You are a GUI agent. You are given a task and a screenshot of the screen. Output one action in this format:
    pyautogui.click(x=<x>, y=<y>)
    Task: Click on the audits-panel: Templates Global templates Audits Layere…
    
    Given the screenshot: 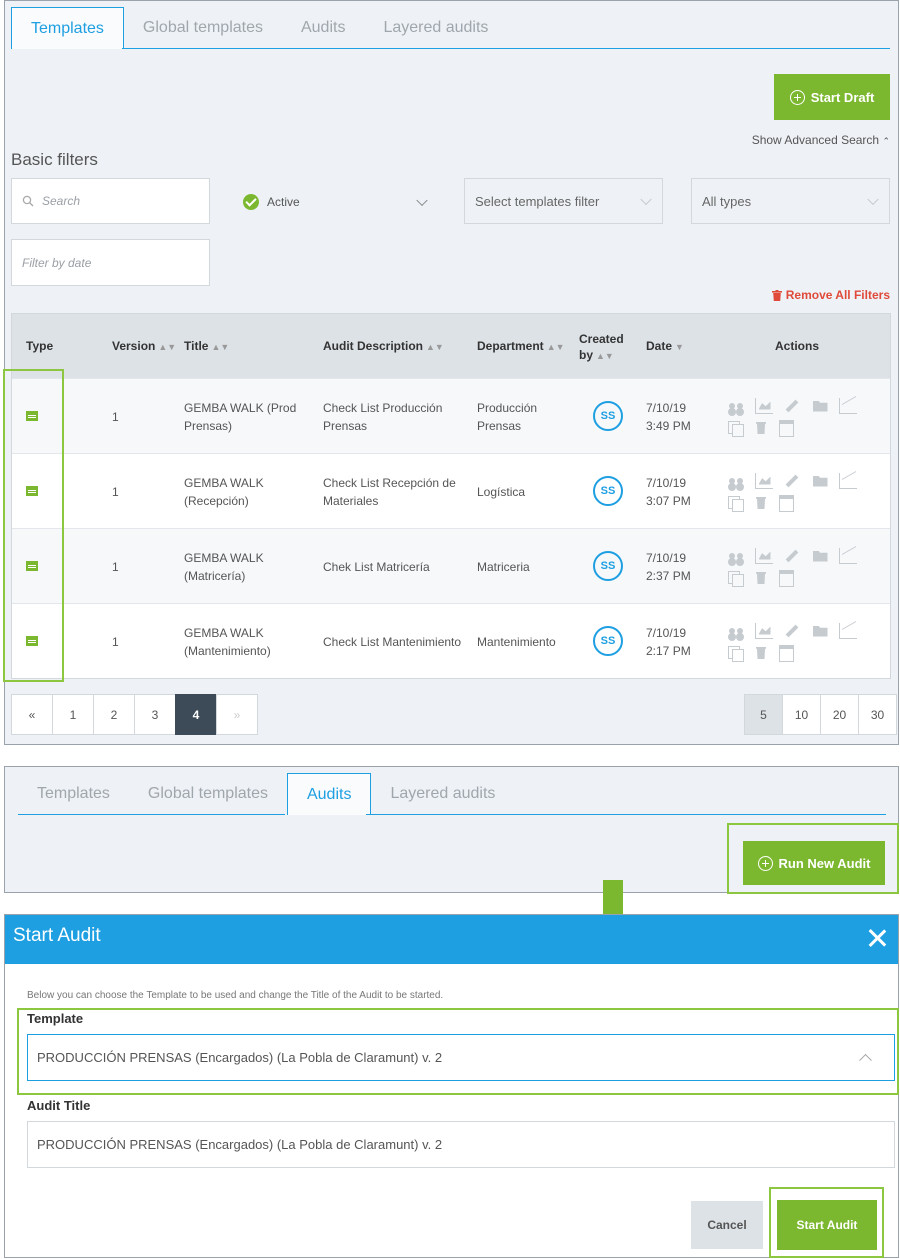 What is the action you would take?
    pyautogui.click(x=451, y=829)
    